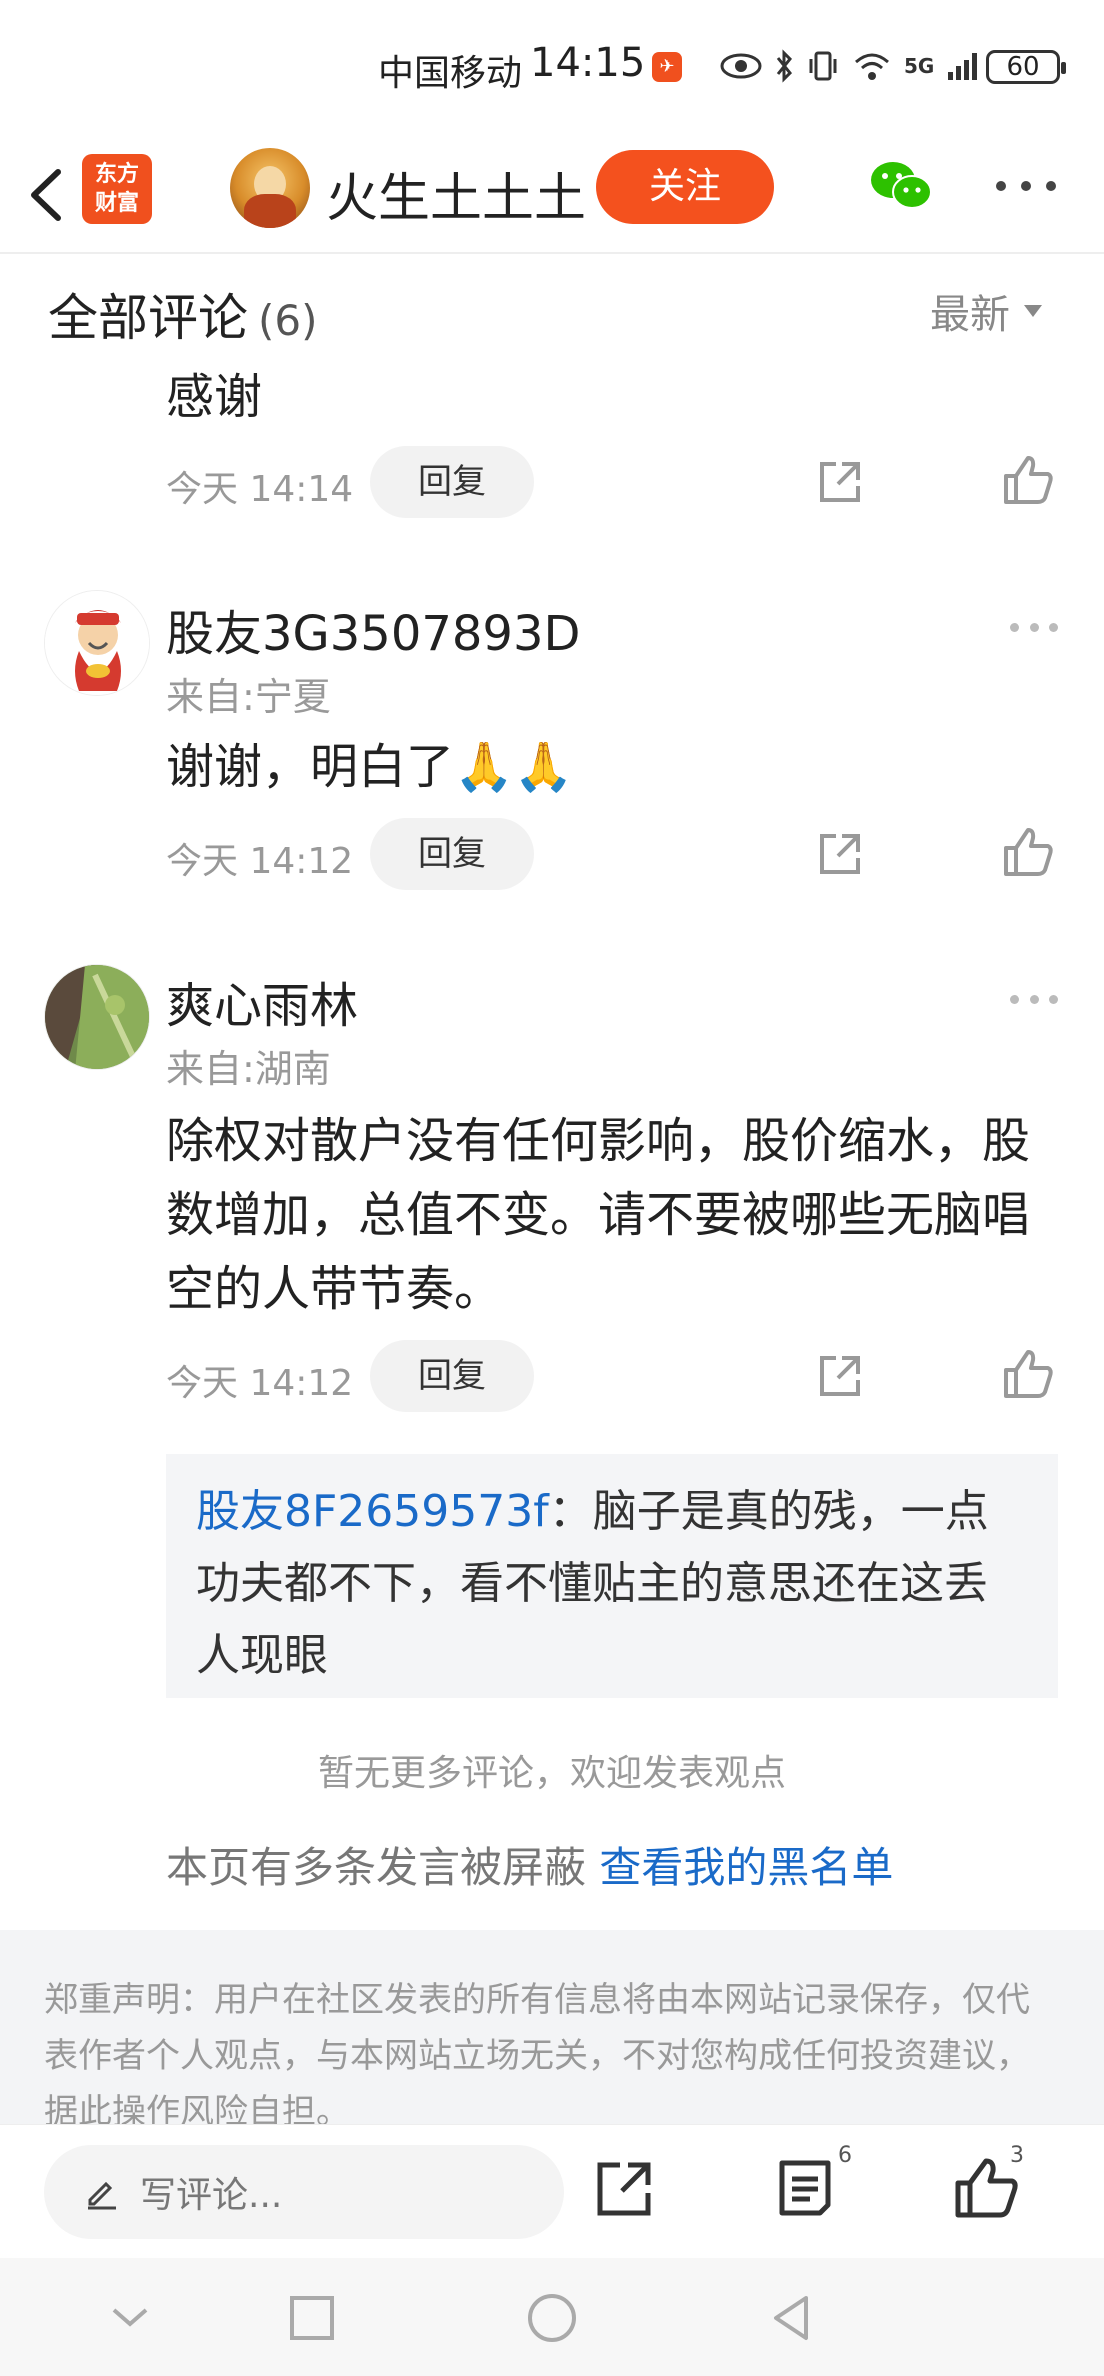  I want to click on nav-home-button, so click(552, 2318).